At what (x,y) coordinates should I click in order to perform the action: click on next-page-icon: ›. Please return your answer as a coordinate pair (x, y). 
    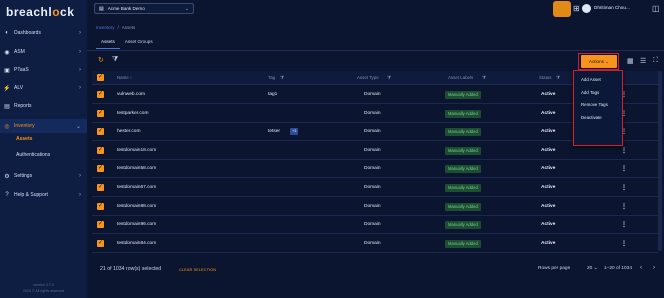
    Looking at the image, I should click on (654, 268).